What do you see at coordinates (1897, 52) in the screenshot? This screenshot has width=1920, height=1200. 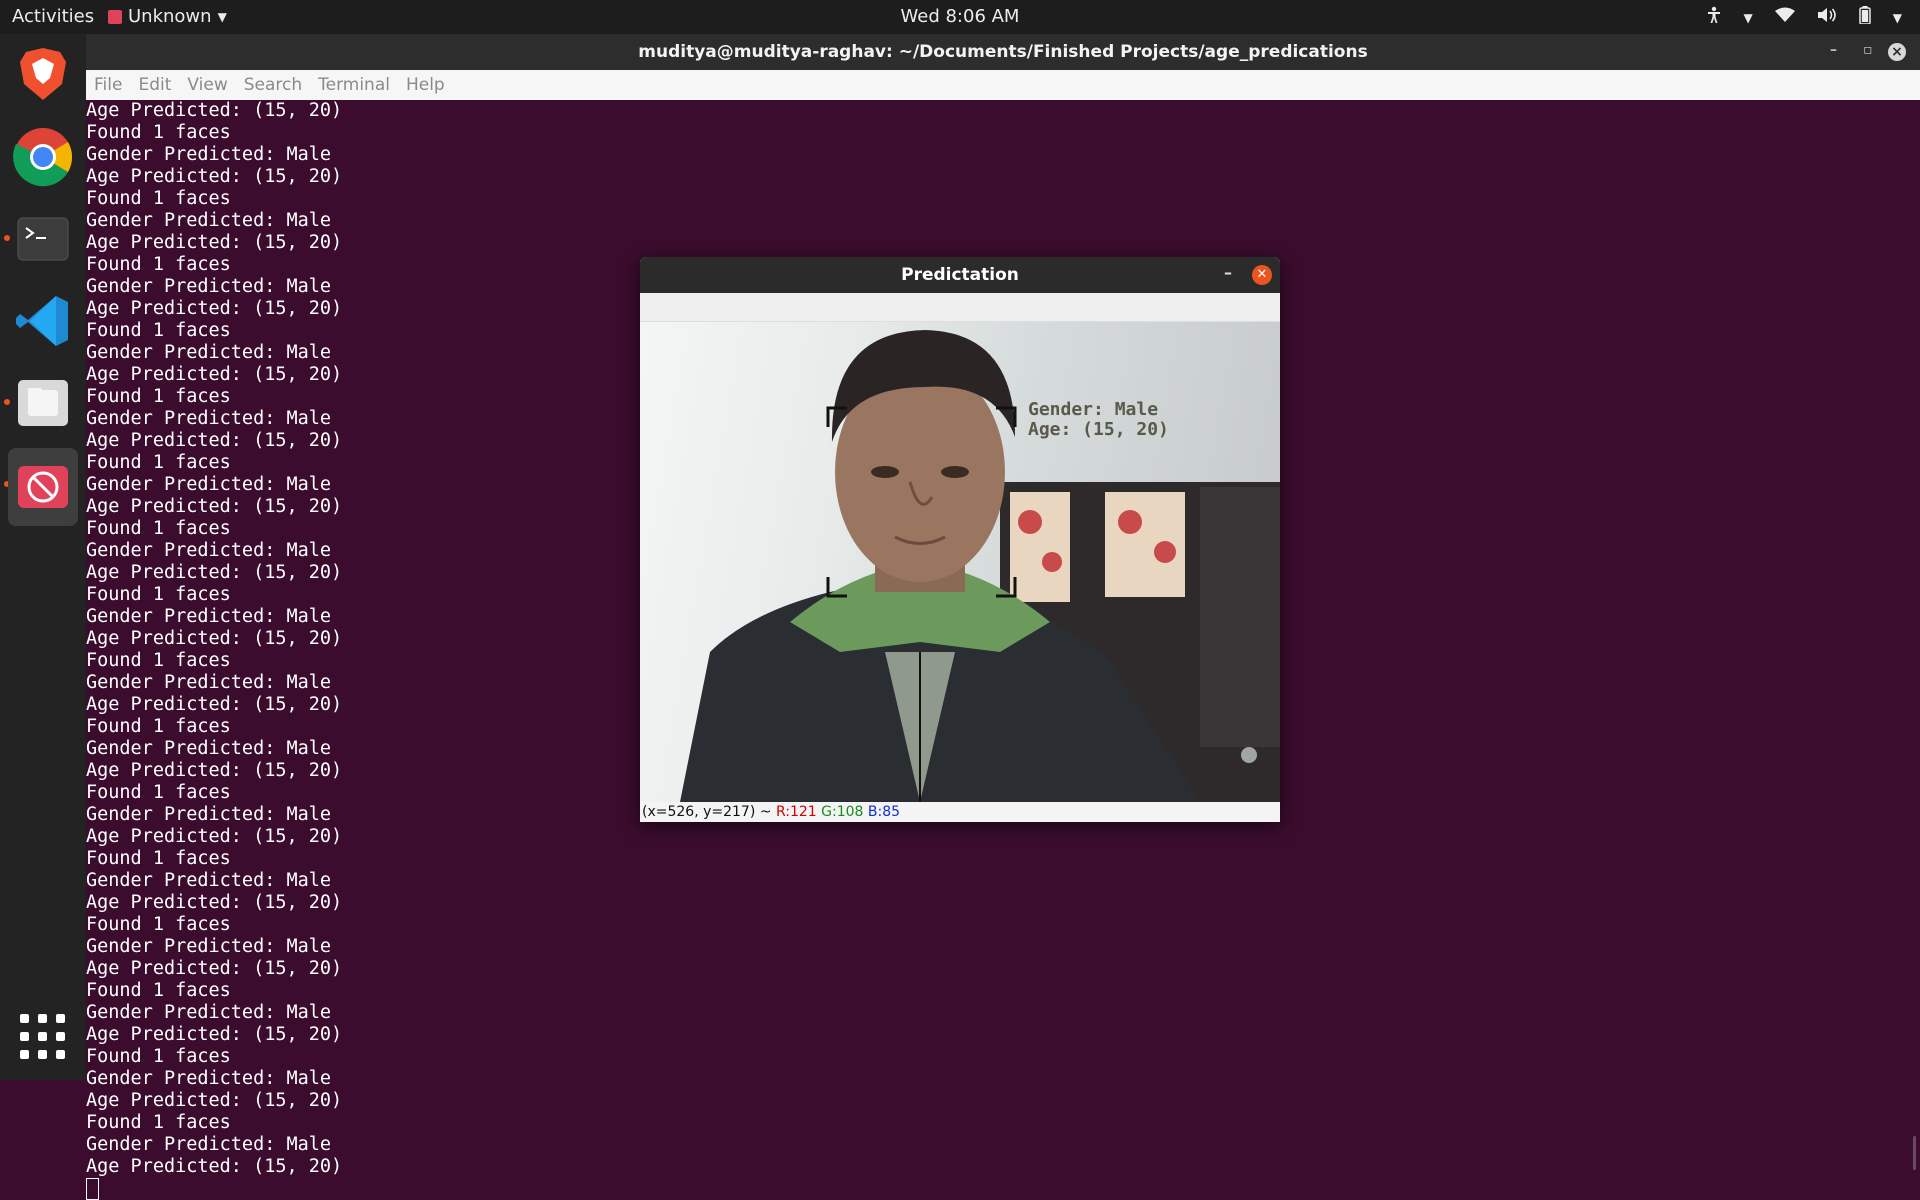 I see `close-icon: ×` at bounding box center [1897, 52].